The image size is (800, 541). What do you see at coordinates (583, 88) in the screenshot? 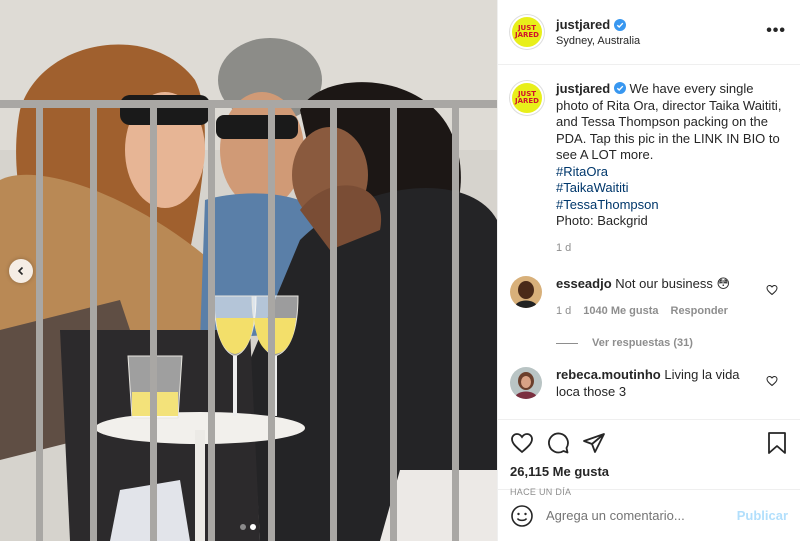
I see `caption-username-text: justjared` at bounding box center [583, 88].